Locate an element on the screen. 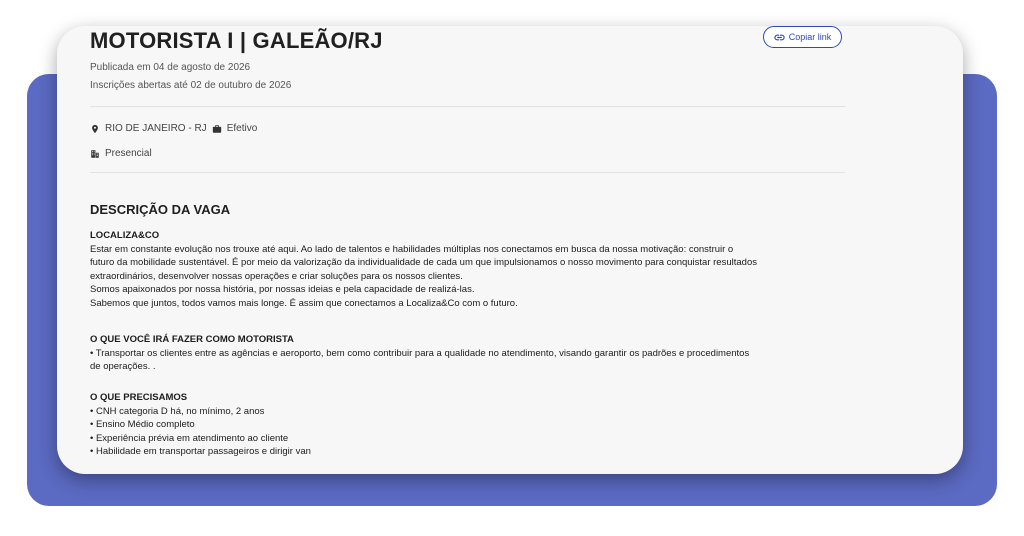 The image size is (1024, 536). copy-link-button: Copiar link is located at coordinates (802, 37).